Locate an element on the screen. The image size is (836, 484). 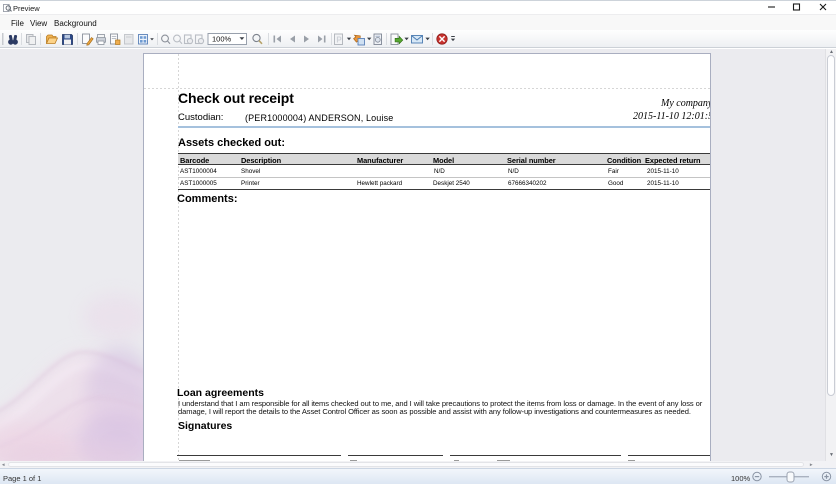
svg-text: 100% is located at coordinates (222, 39).